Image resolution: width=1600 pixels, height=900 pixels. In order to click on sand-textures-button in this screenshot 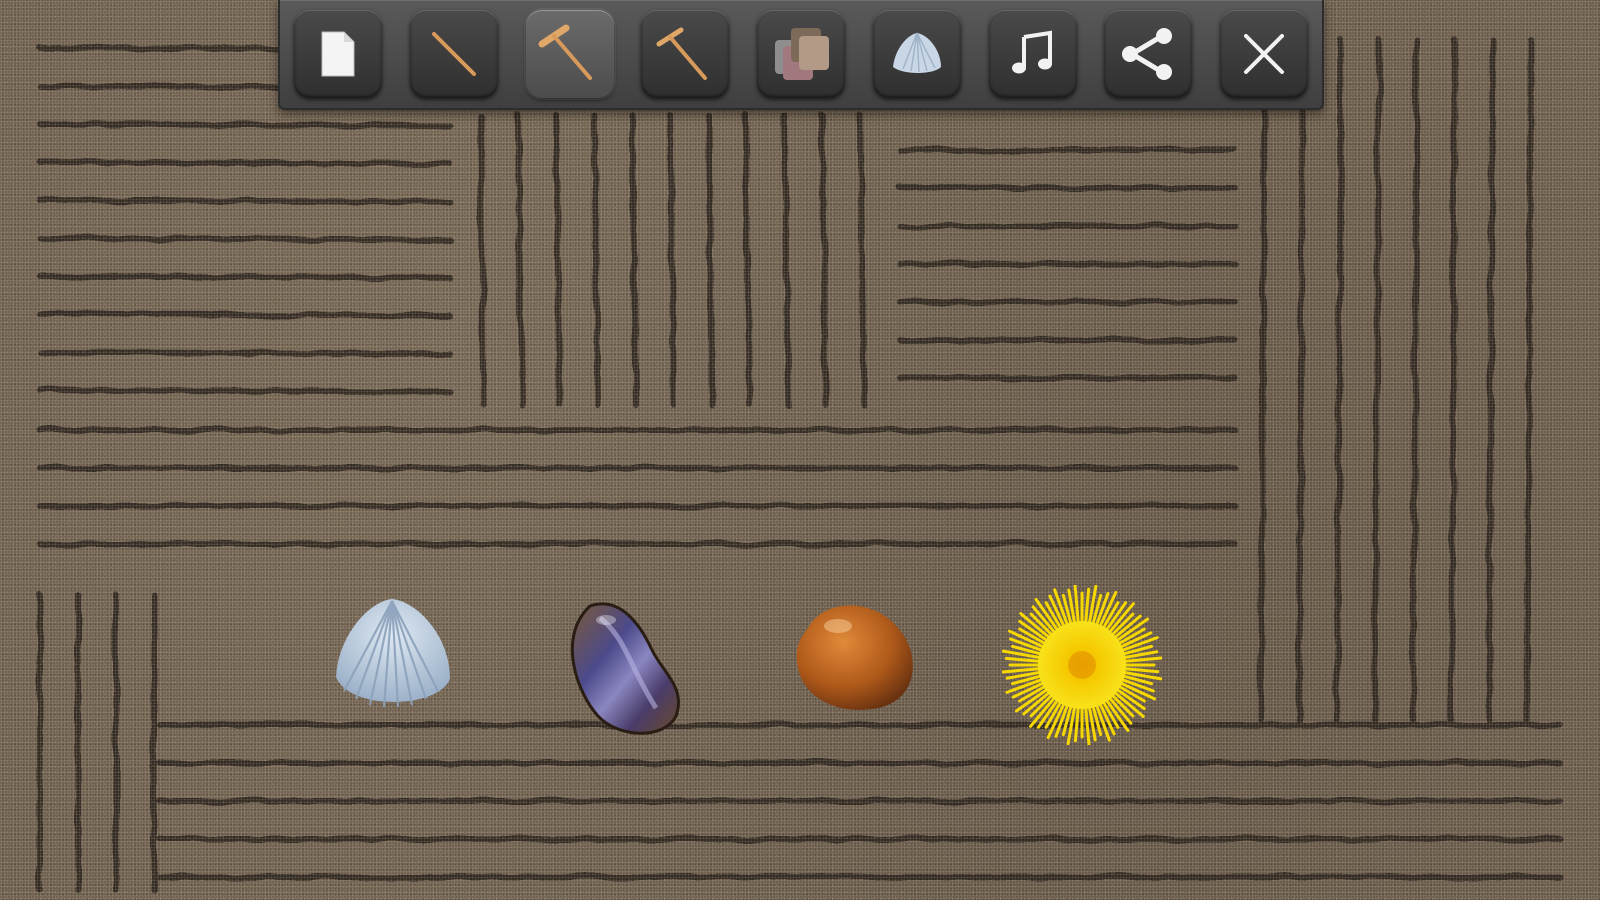, I will do `click(801, 54)`.